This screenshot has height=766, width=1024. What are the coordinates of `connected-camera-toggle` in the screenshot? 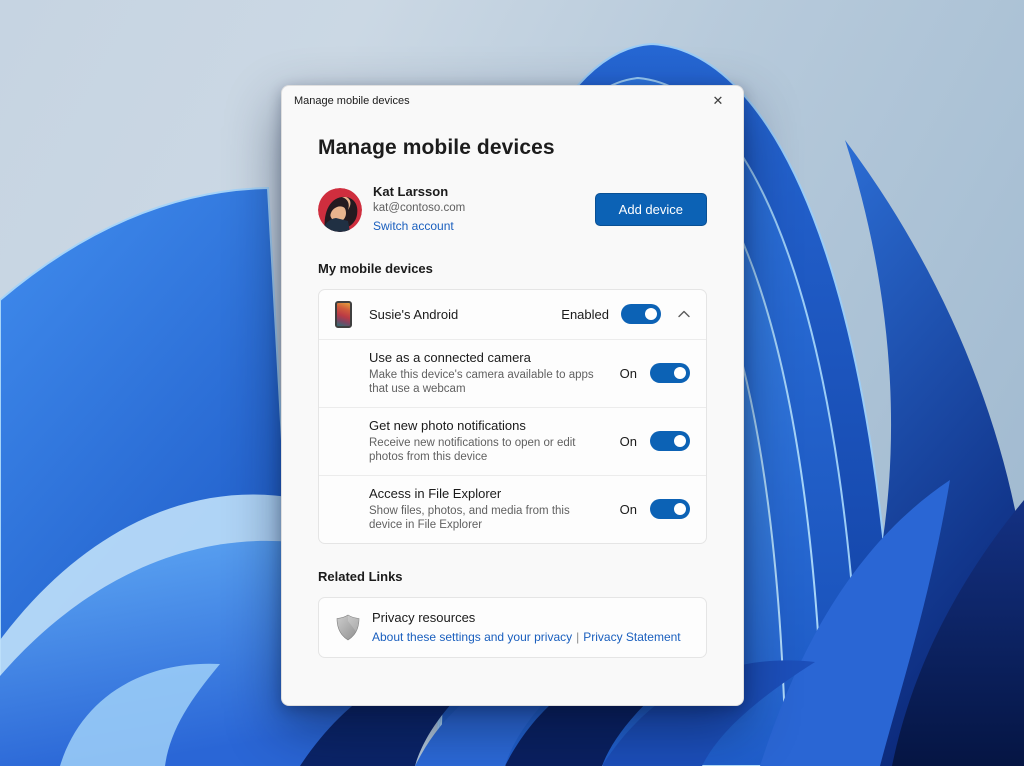 It's located at (670, 373).